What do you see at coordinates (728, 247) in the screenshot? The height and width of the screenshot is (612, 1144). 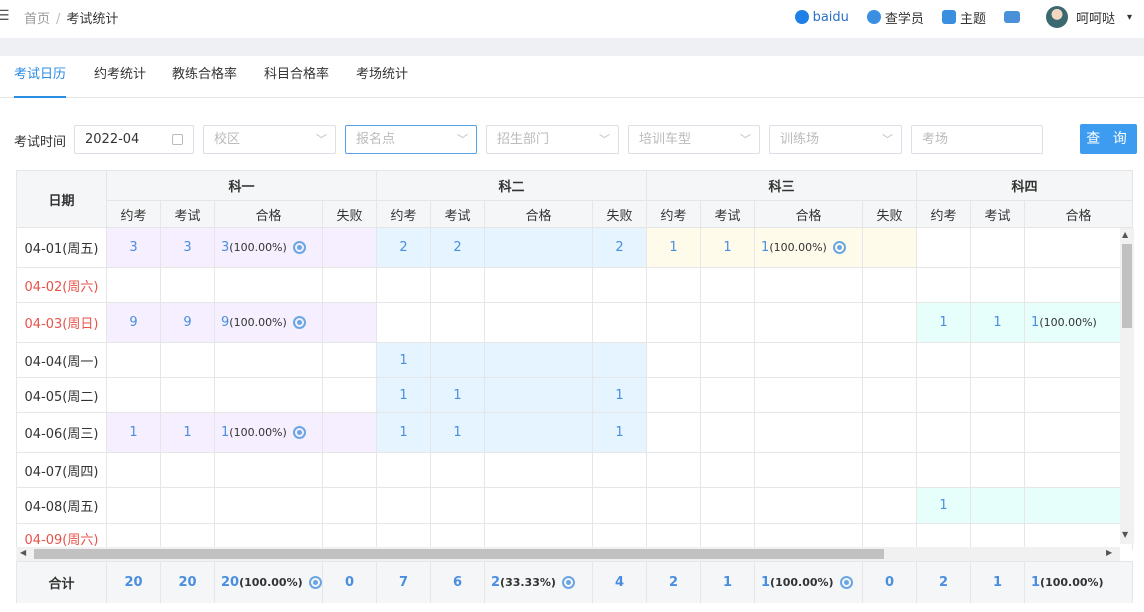 I see `exam-count: 1` at bounding box center [728, 247].